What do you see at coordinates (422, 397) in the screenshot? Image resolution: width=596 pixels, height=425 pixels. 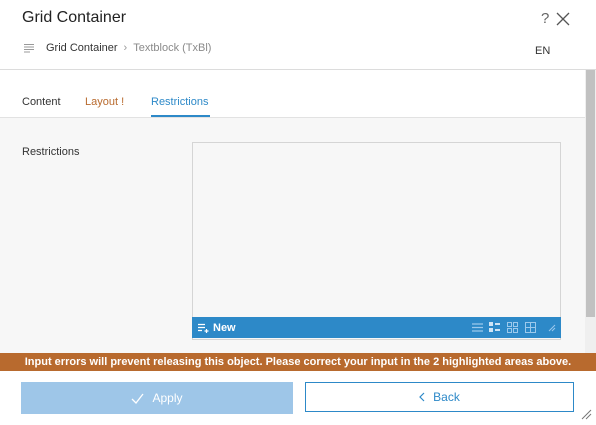 I see `chevron-left-icon` at bounding box center [422, 397].